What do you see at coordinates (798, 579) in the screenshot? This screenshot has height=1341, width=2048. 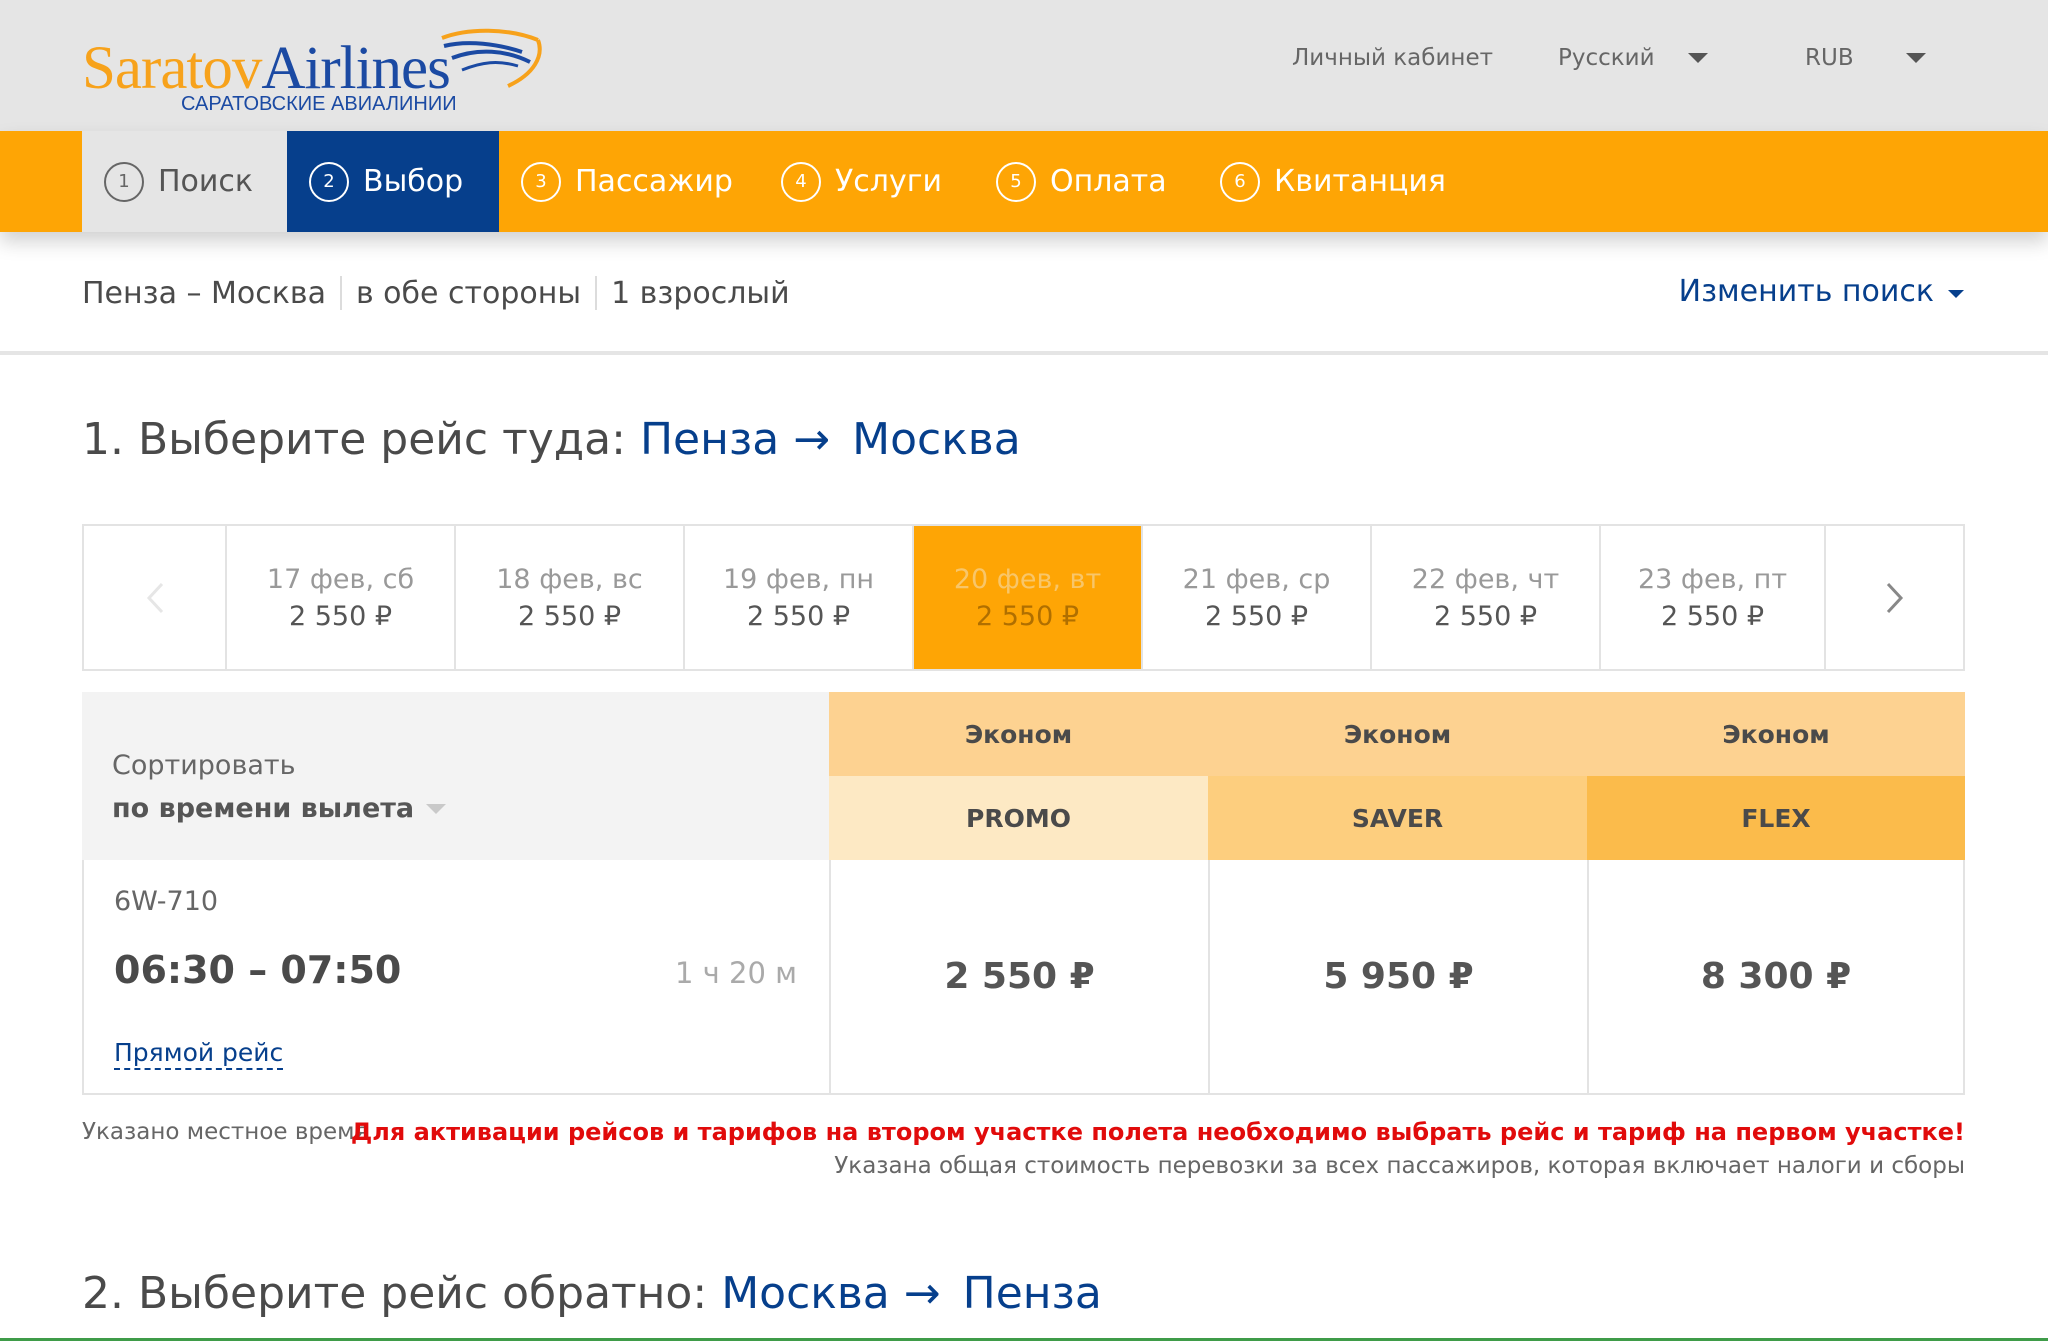 I see `date-label: 19 фев, пн` at bounding box center [798, 579].